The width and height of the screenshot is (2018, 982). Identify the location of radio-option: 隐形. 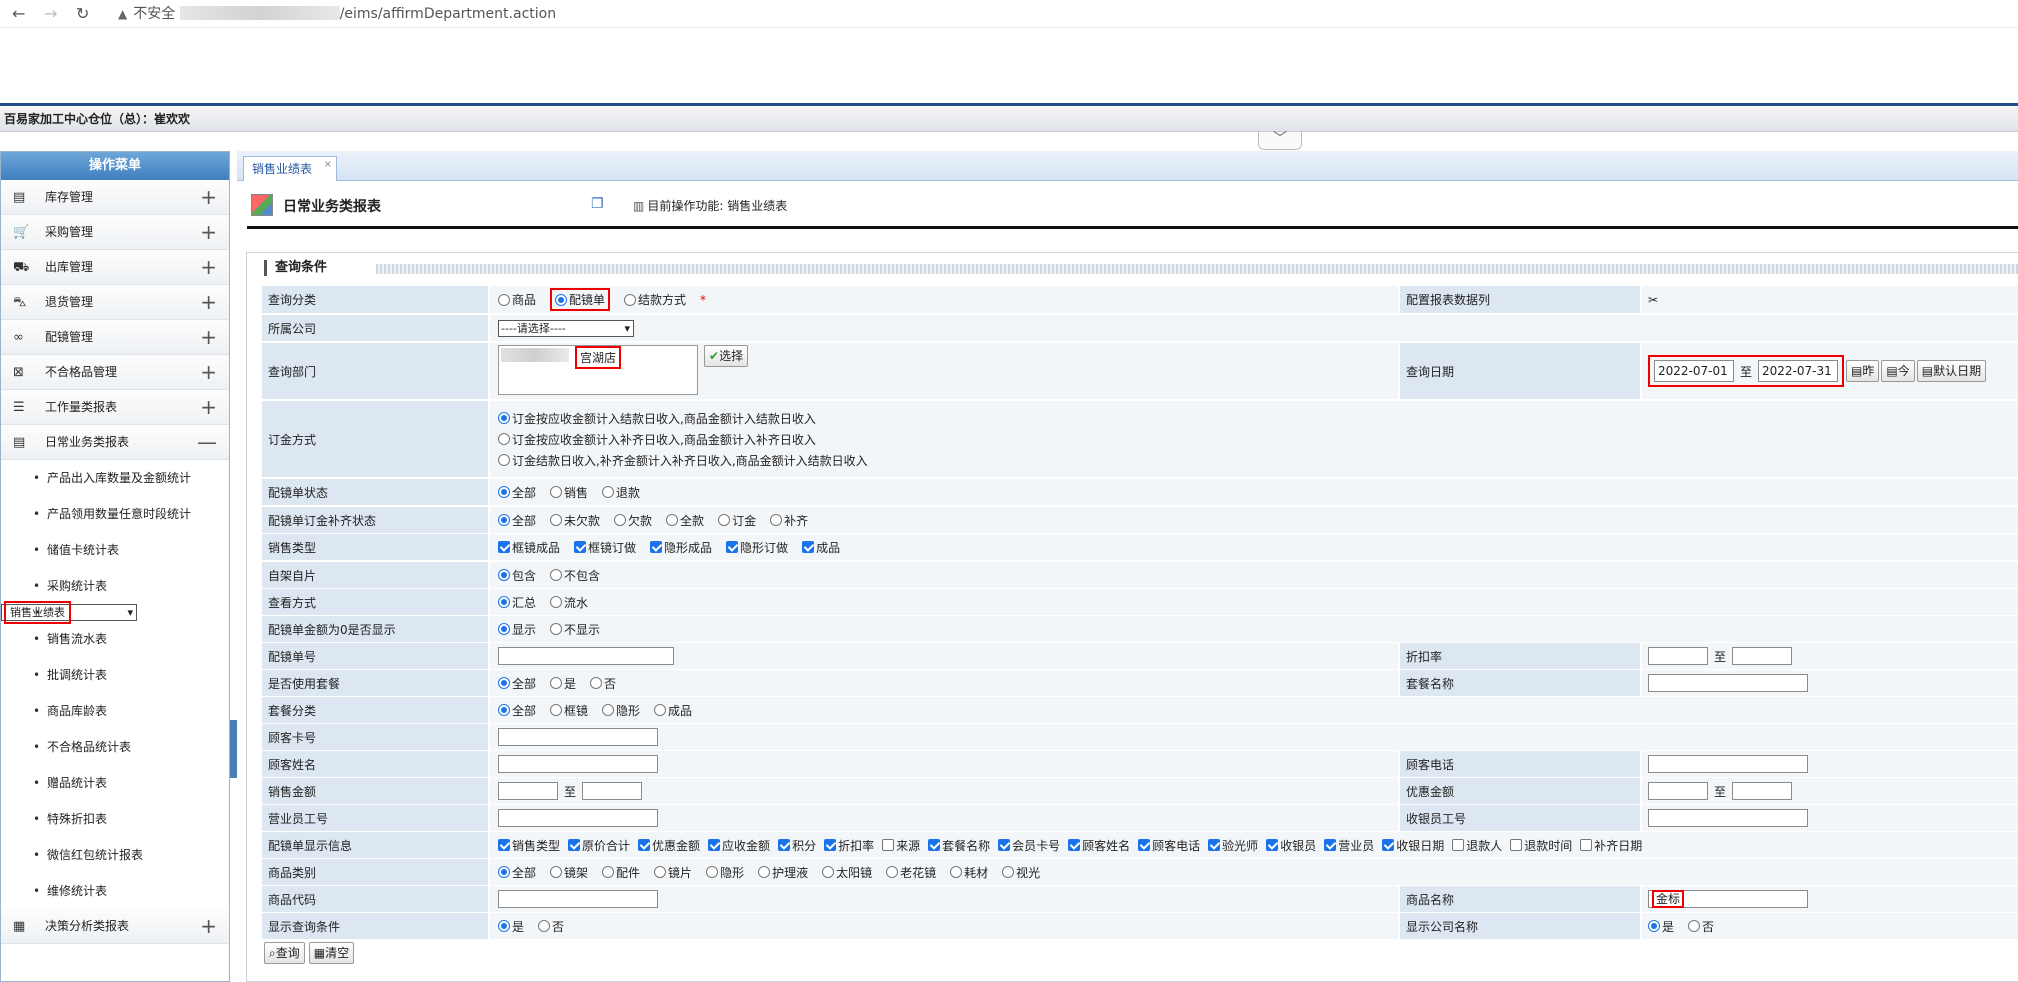
(725, 872).